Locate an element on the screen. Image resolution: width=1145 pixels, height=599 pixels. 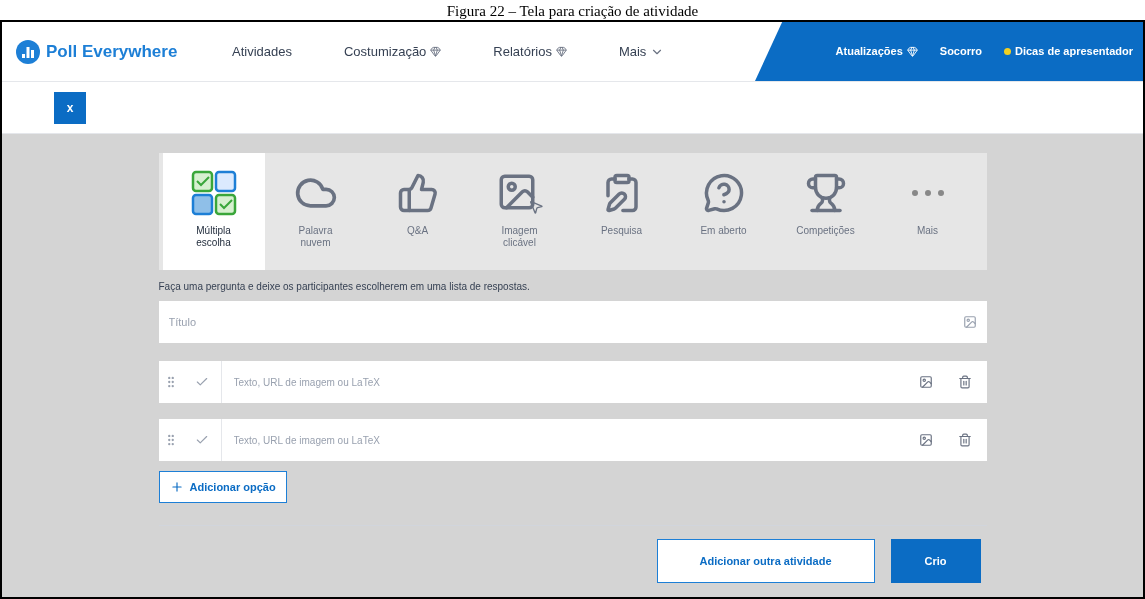
logo-icon is located at coordinates (28, 51).